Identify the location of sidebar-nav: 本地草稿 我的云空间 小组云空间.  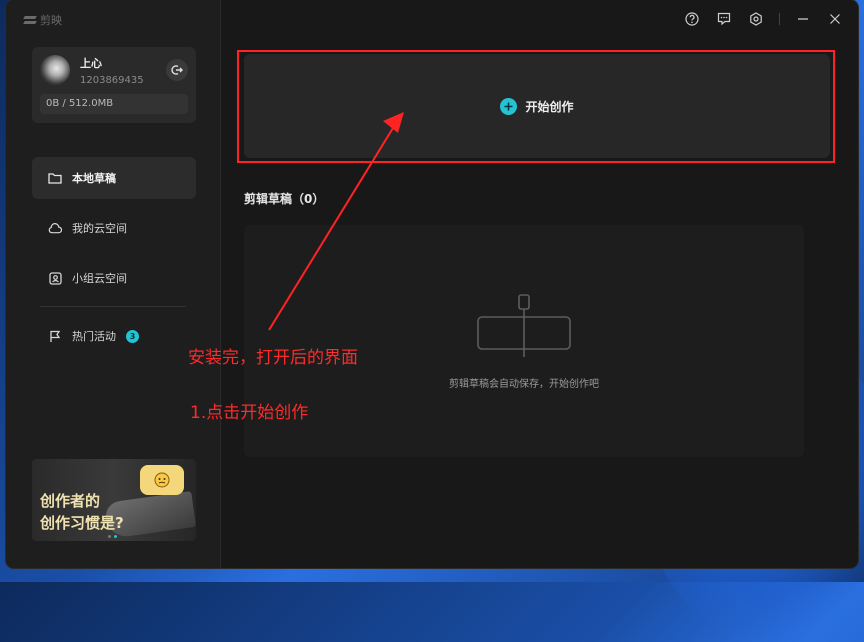
(114, 232).